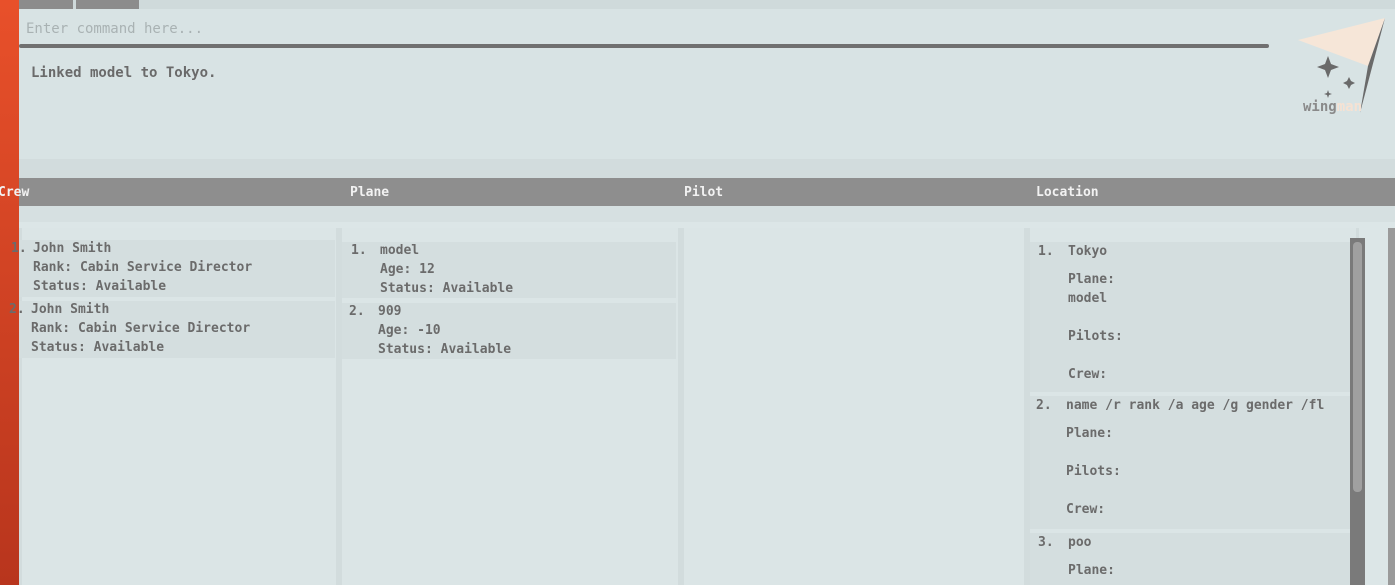 The height and width of the screenshot is (585, 1395). I want to click on column-header-location: Location, so click(1067, 192).